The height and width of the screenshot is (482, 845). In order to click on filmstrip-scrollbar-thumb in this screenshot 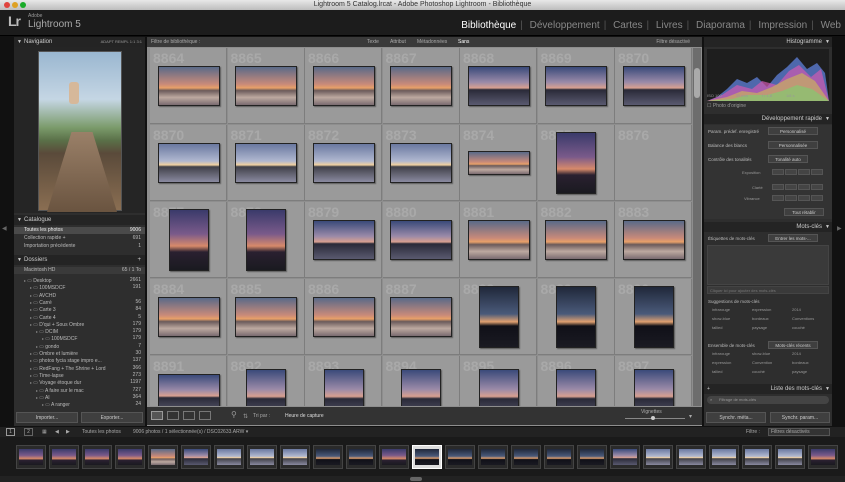, I will do `click(416, 479)`.